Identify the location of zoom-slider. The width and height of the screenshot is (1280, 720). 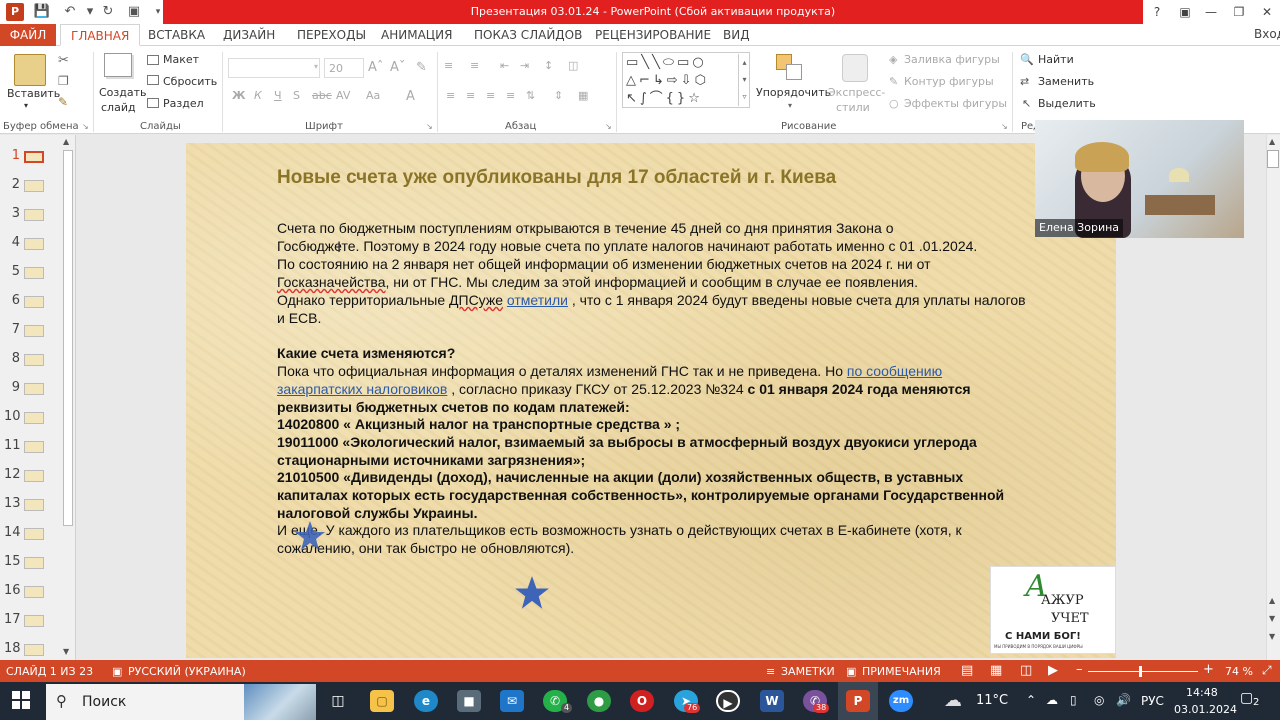
(1143, 671).